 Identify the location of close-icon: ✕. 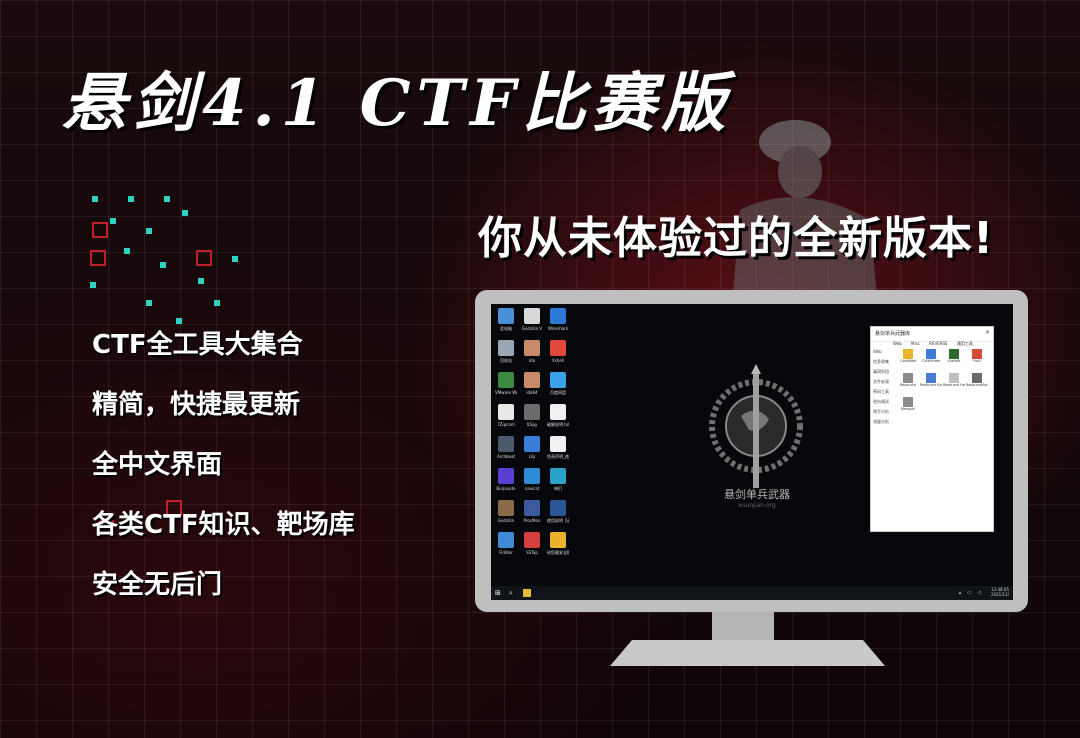
(987, 332).